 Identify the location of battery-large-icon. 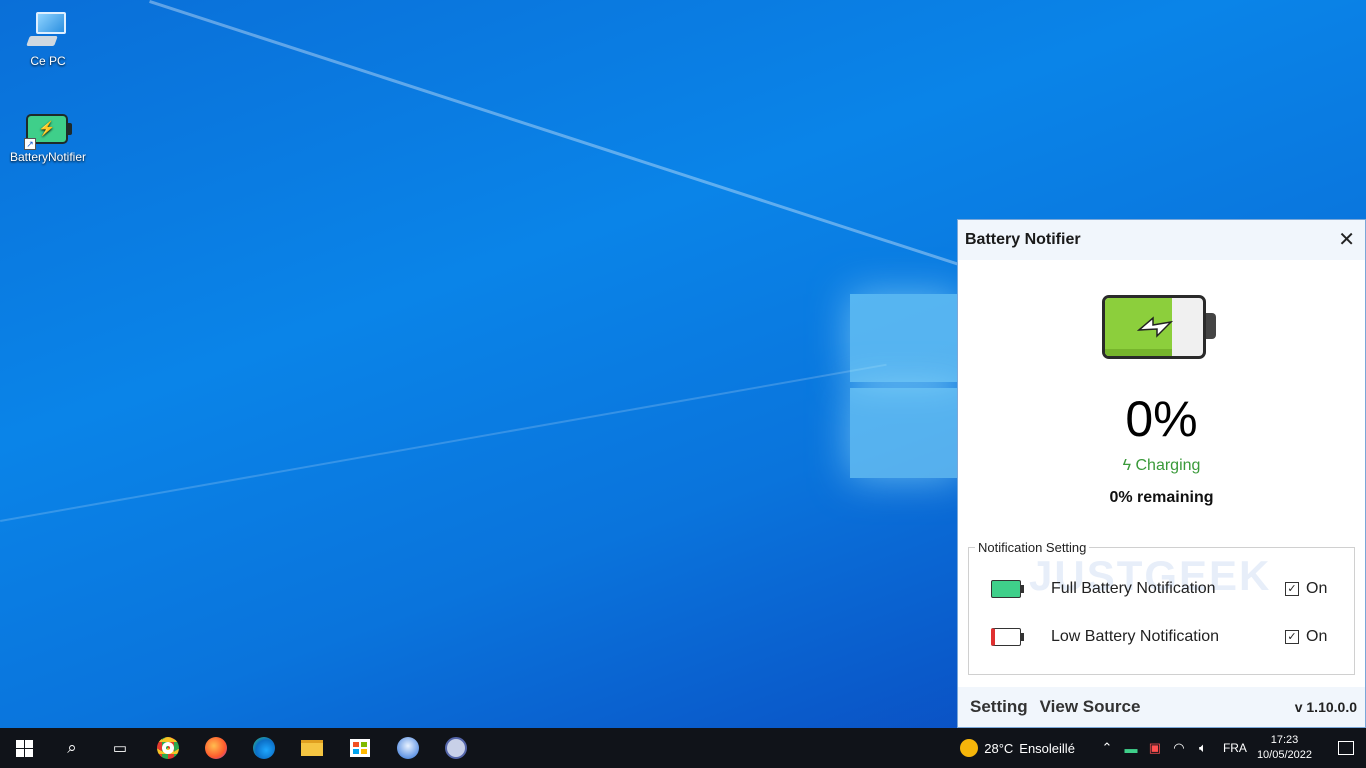
(1160, 327).